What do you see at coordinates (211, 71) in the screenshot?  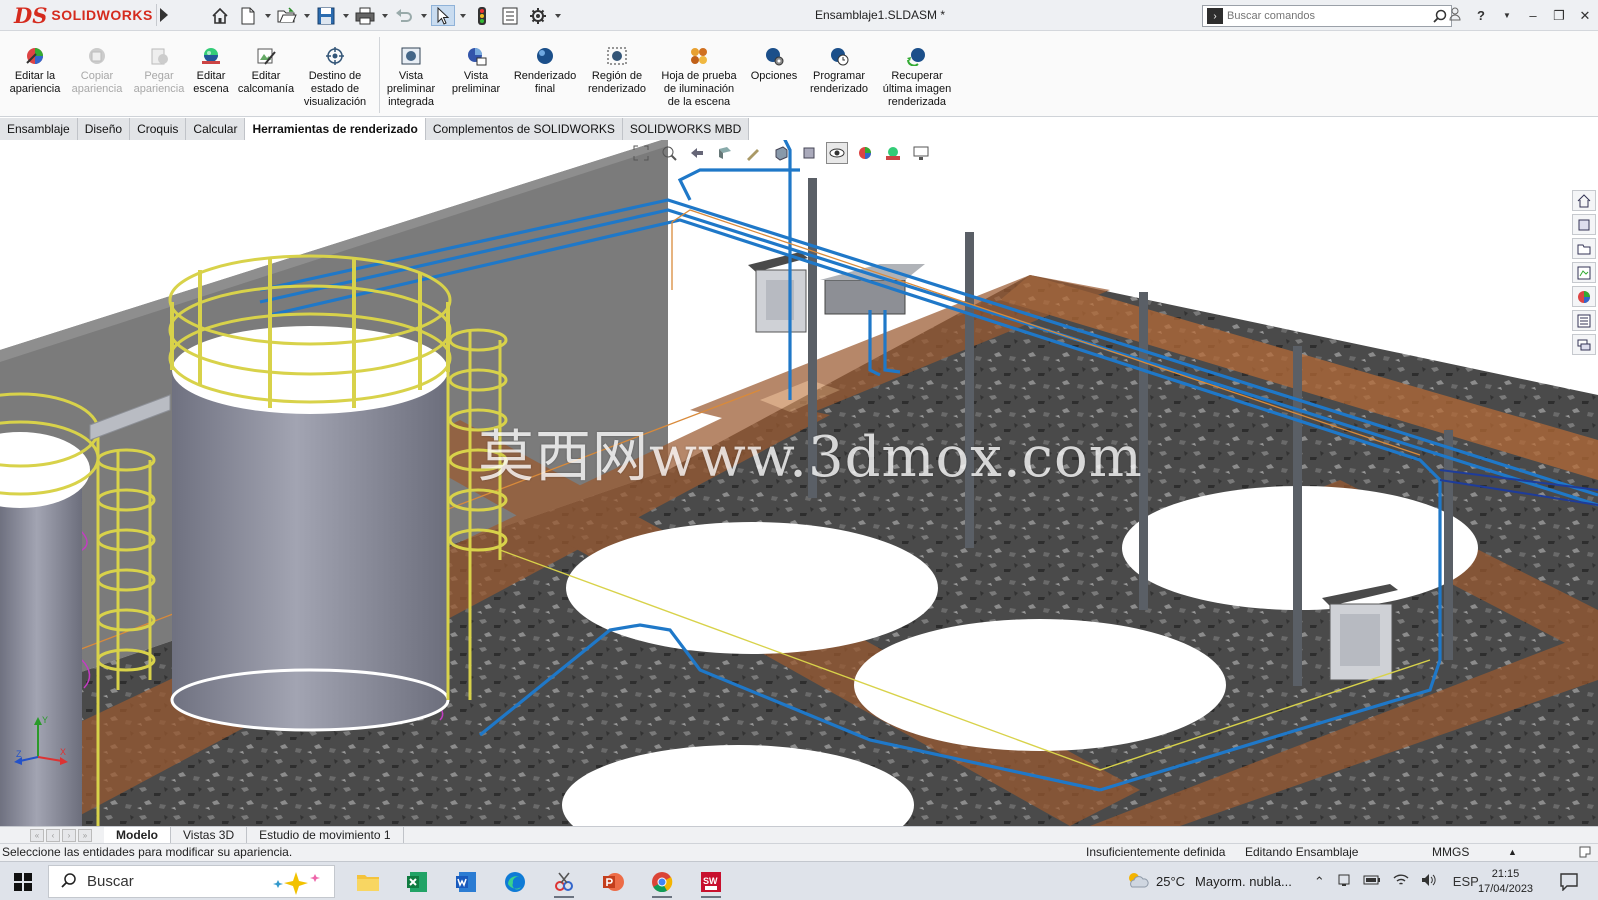 I see `edit-scene-button: Editar escena` at bounding box center [211, 71].